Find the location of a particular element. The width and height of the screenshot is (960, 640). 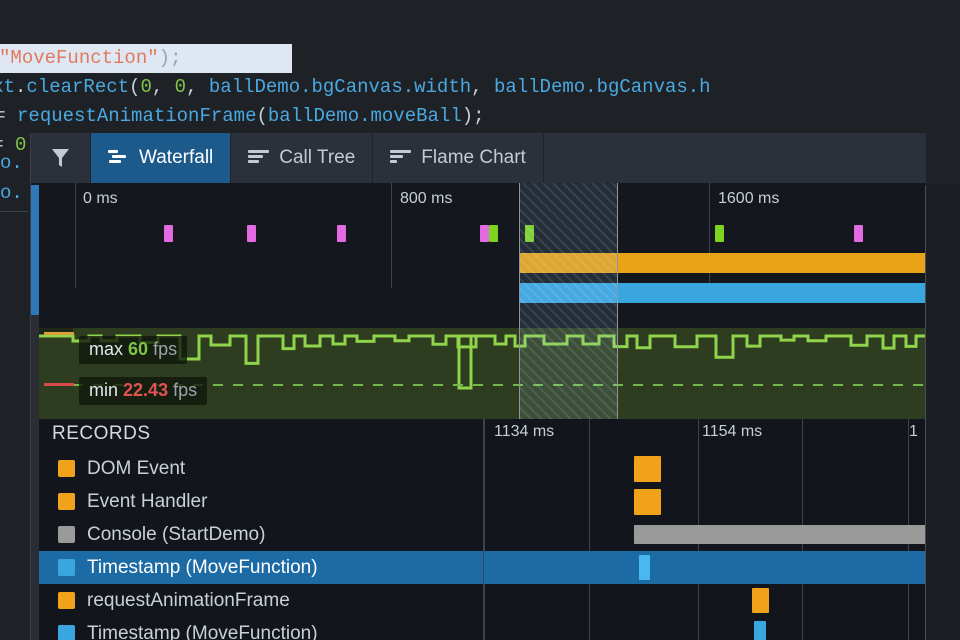

code-token: clearRect is located at coordinates (78, 87).